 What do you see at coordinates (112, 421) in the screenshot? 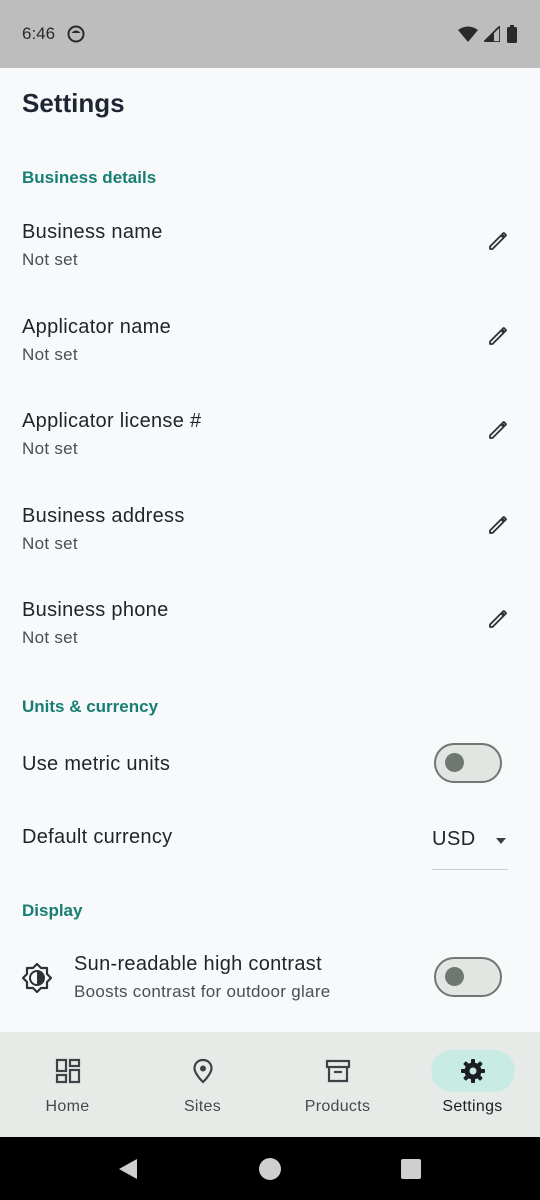
I see `setting-label: Applicator license #` at bounding box center [112, 421].